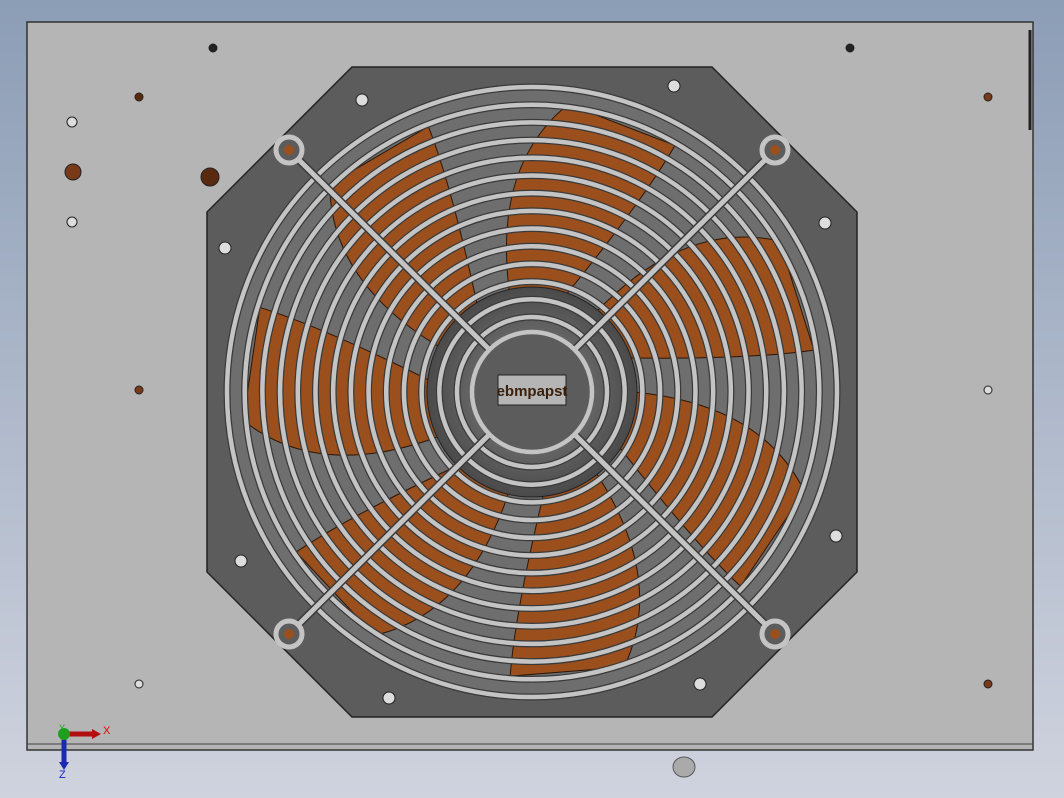 This screenshot has width=1064, height=798. What do you see at coordinates (62, 775) in the screenshot?
I see `z-axis-label: Z` at bounding box center [62, 775].